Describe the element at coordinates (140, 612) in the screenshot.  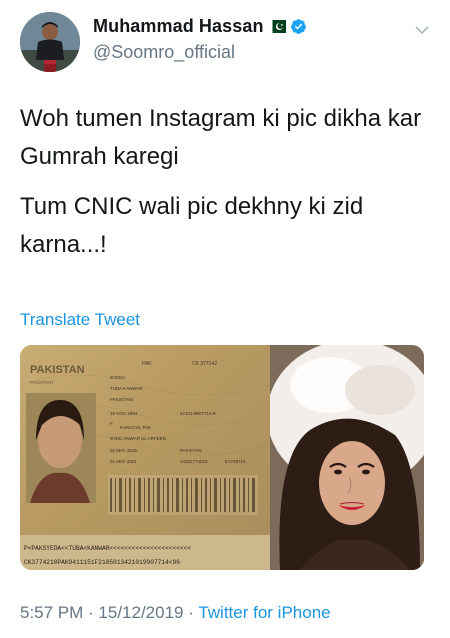
I see `tweet-date: 15/12/2019` at that location.